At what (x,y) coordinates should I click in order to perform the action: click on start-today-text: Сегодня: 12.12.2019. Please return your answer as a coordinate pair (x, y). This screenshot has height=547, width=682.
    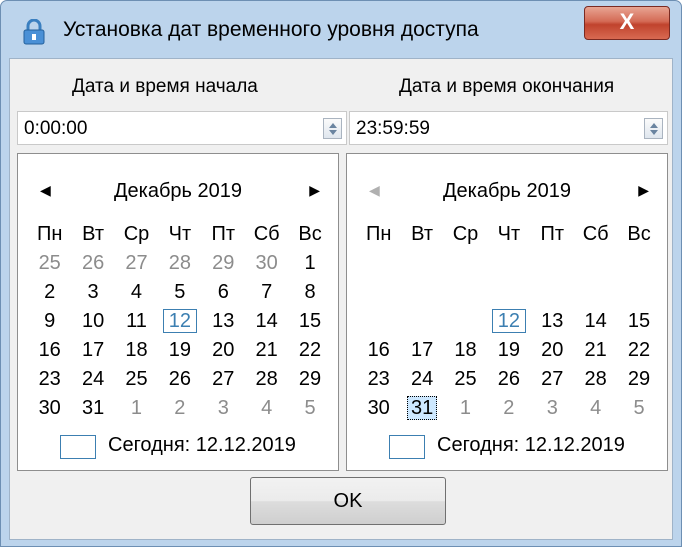
    Looking at the image, I should click on (202, 445).